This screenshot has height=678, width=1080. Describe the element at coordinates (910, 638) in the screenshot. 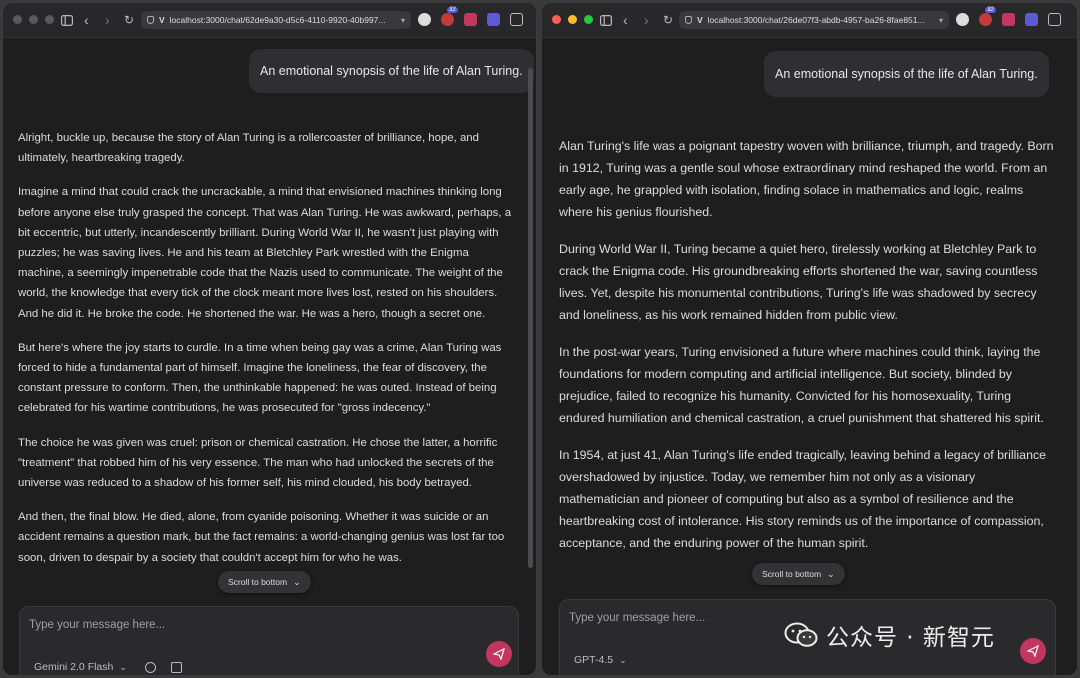

I see `watermark-text: 公众号 · 新智元` at that location.